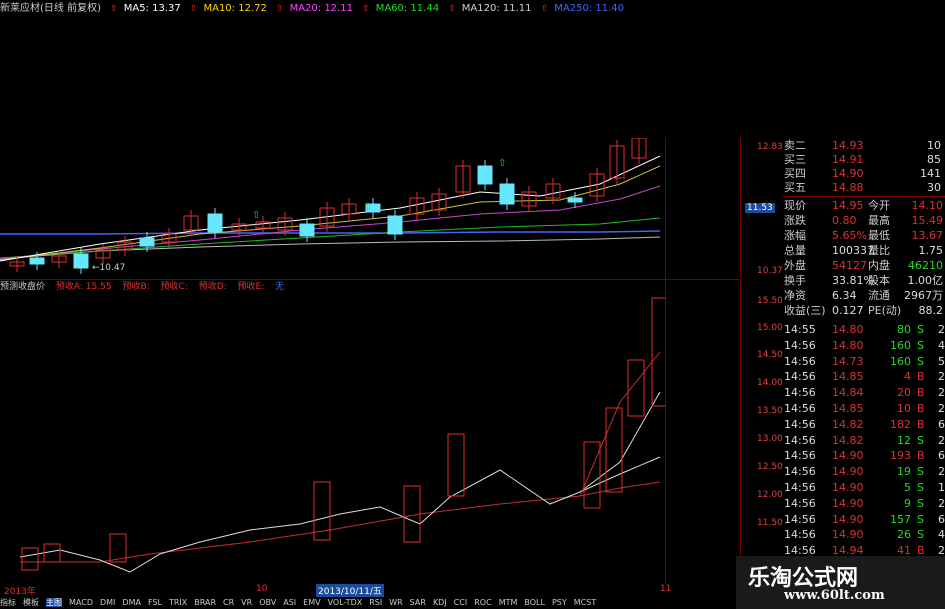 The image size is (945, 609). What do you see at coordinates (267, 602) in the screenshot?
I see `tab-11: OBV` at bounding box center [267, 602].